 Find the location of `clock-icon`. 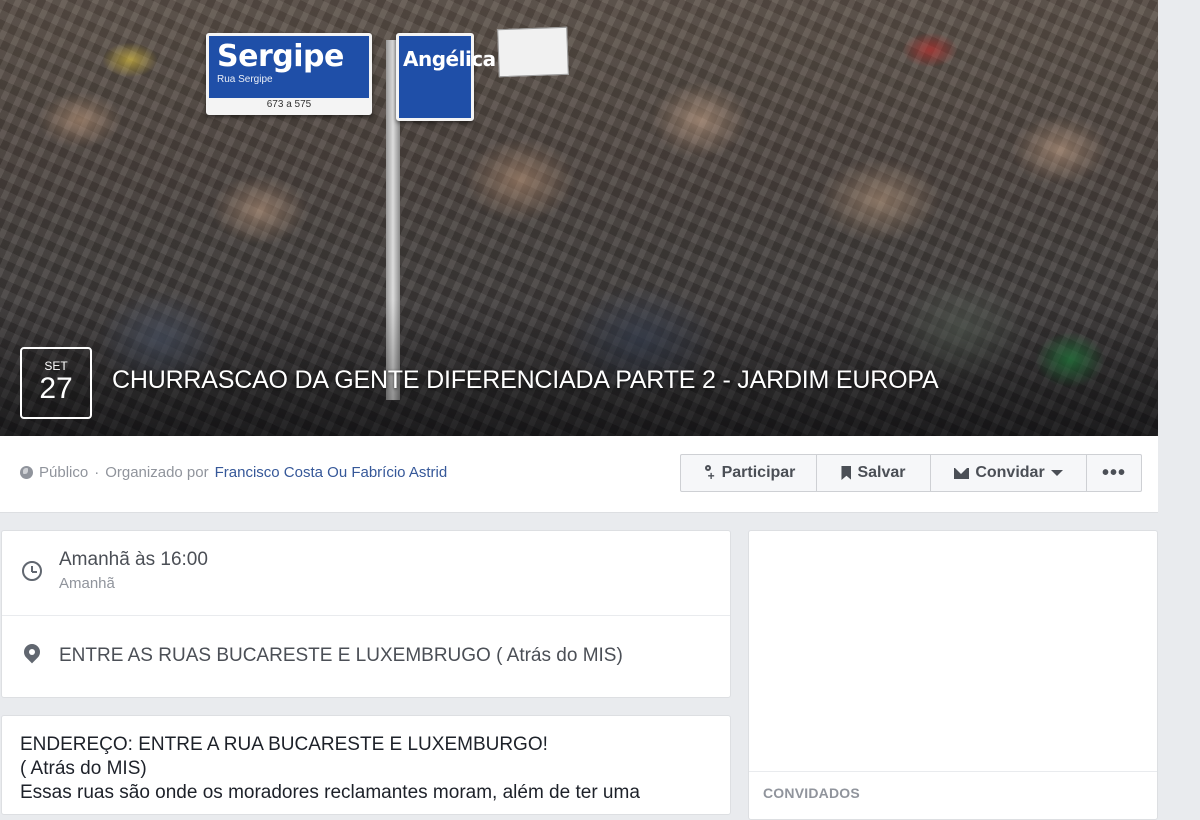

clock-icon is located at coordinates (32, 571).